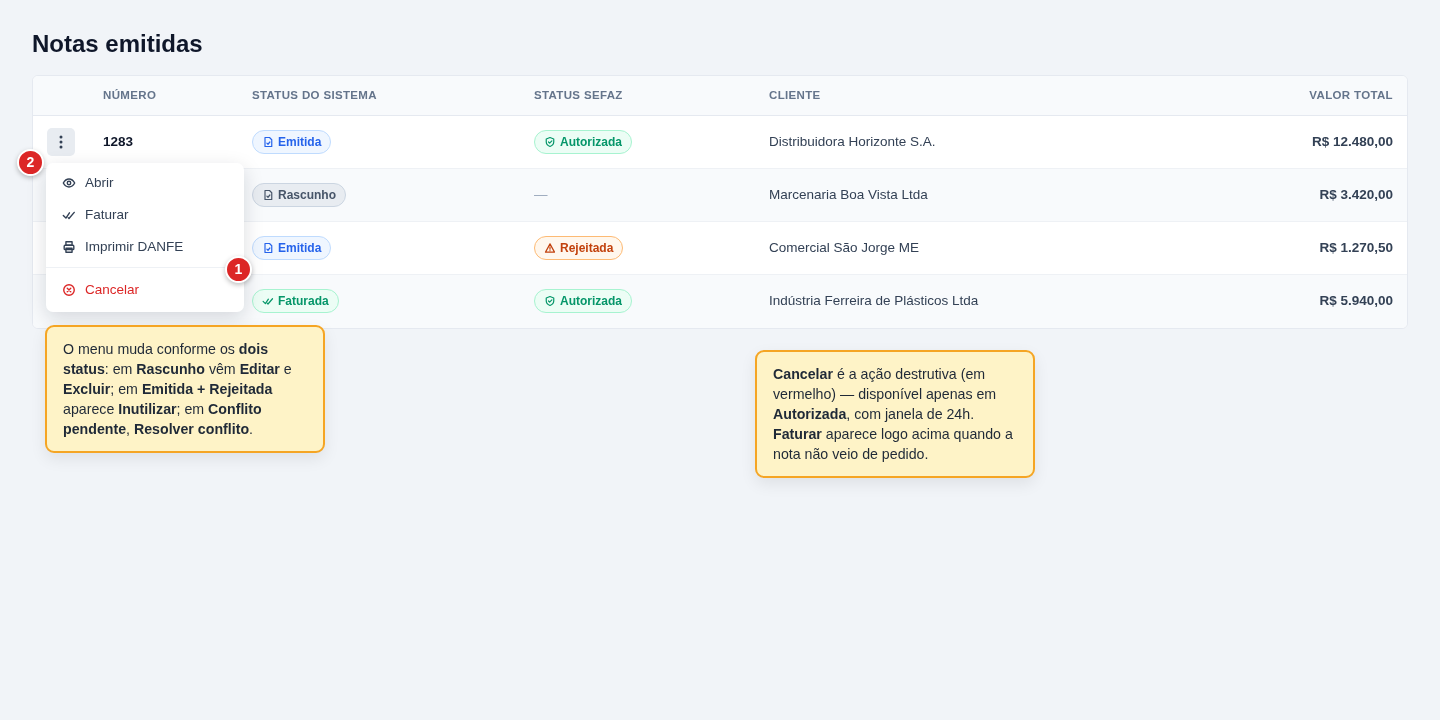  Describe the element at coordinates (550, 248) in the screenshot. I see `warning-icon` at that location.